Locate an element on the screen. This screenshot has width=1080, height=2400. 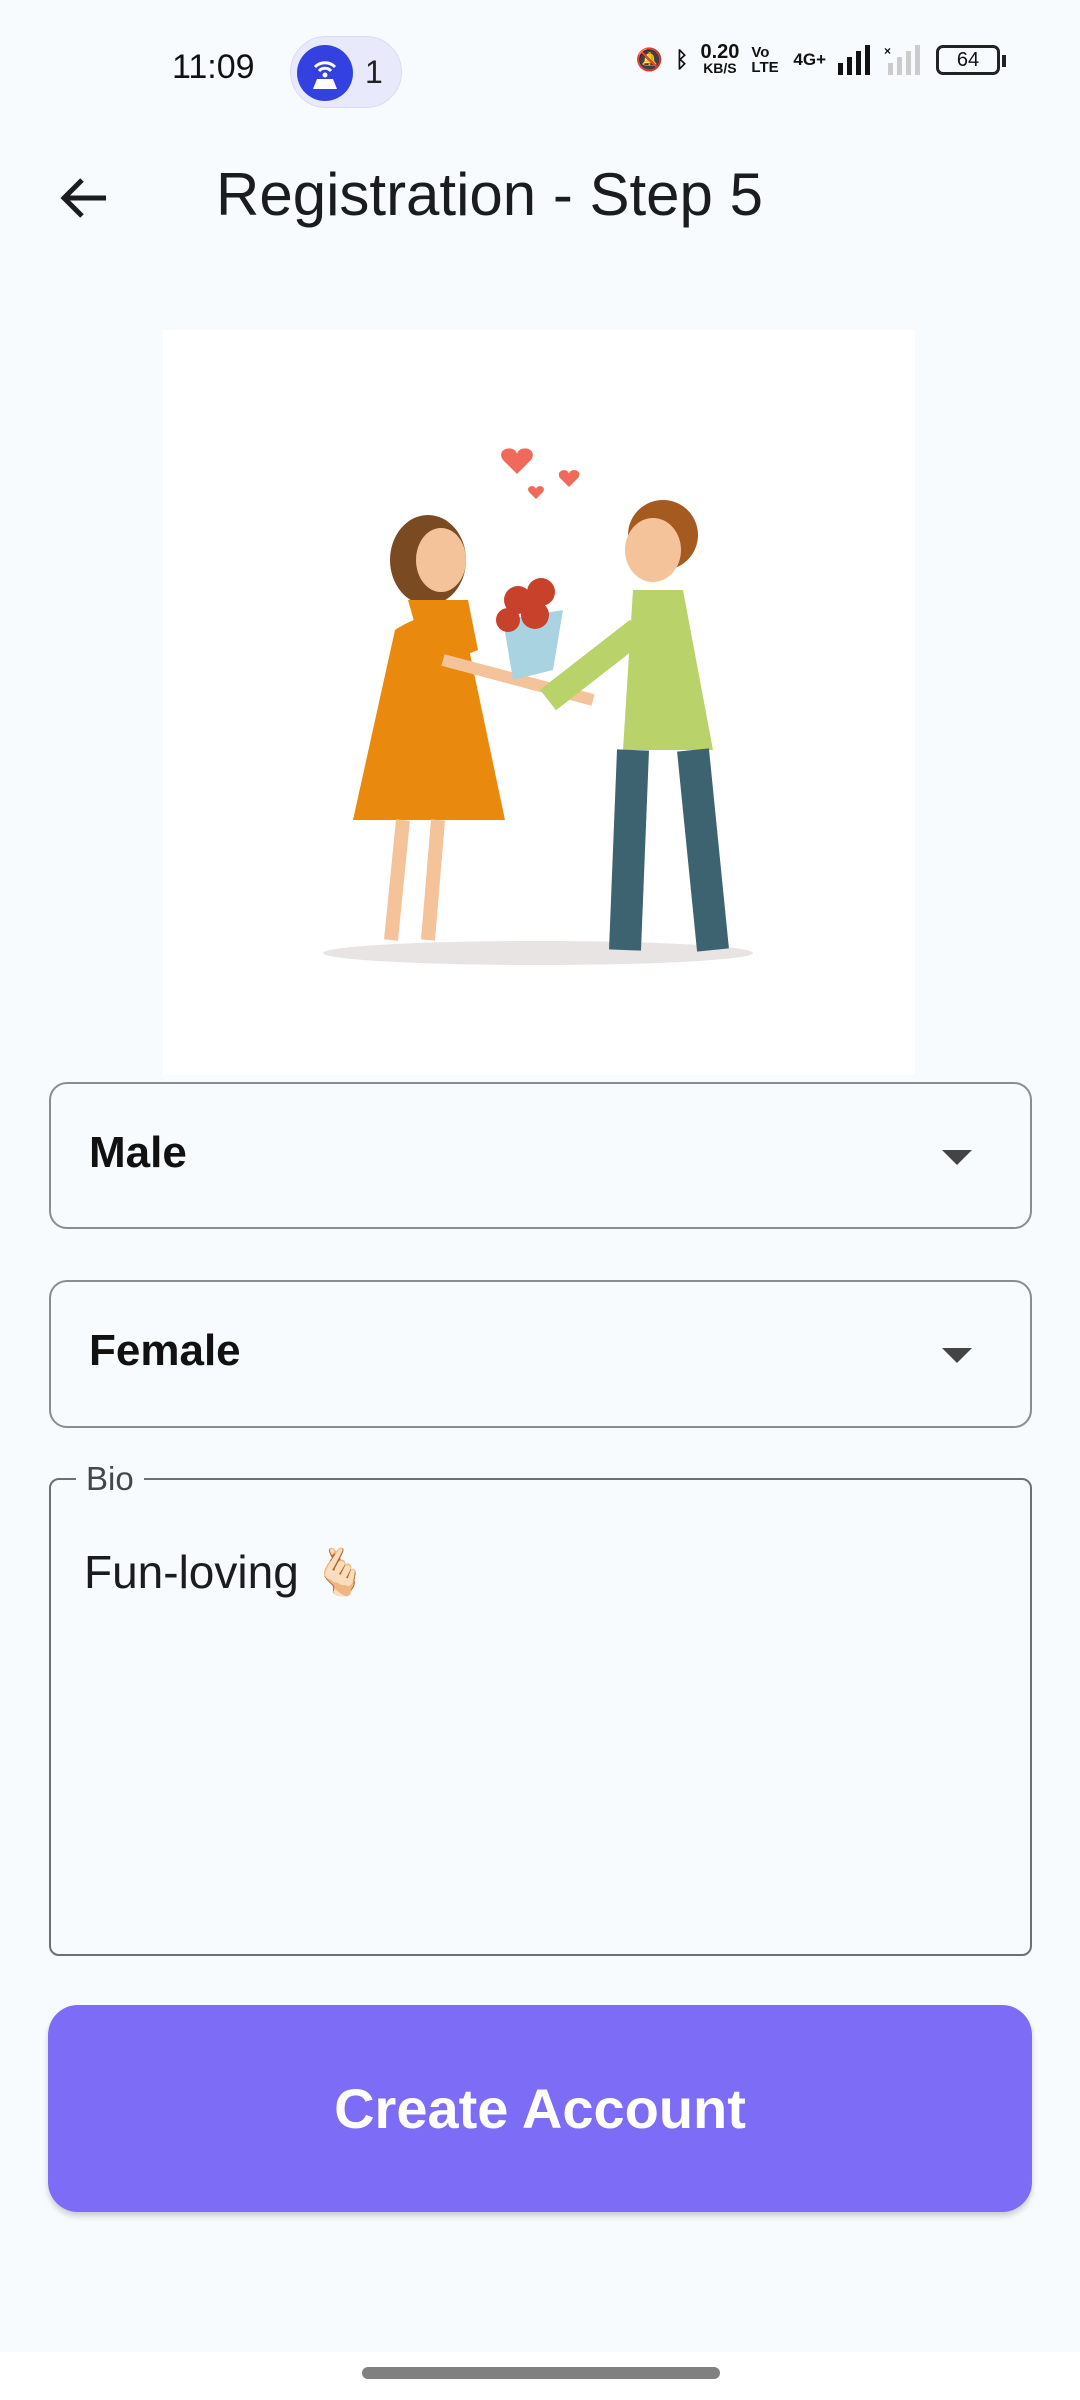
gender-select: Male is located at coordinates (540, 1155).